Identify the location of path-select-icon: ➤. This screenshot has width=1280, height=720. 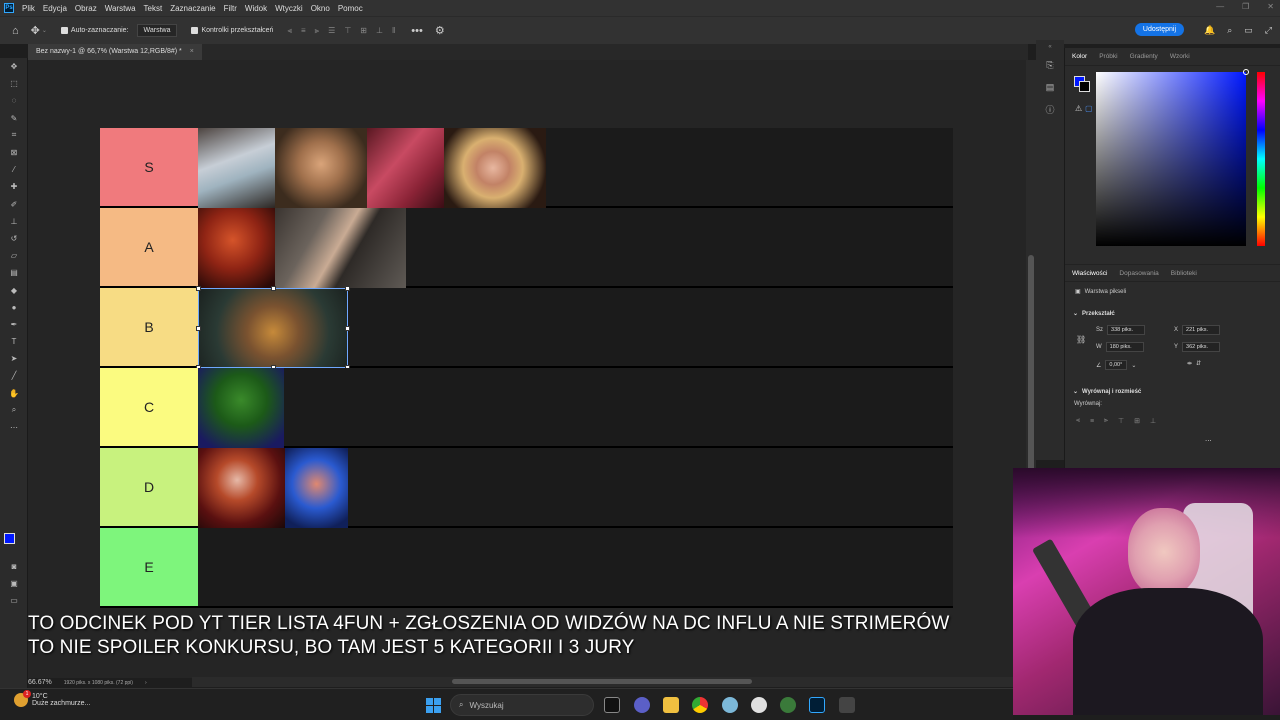
(14, 358).